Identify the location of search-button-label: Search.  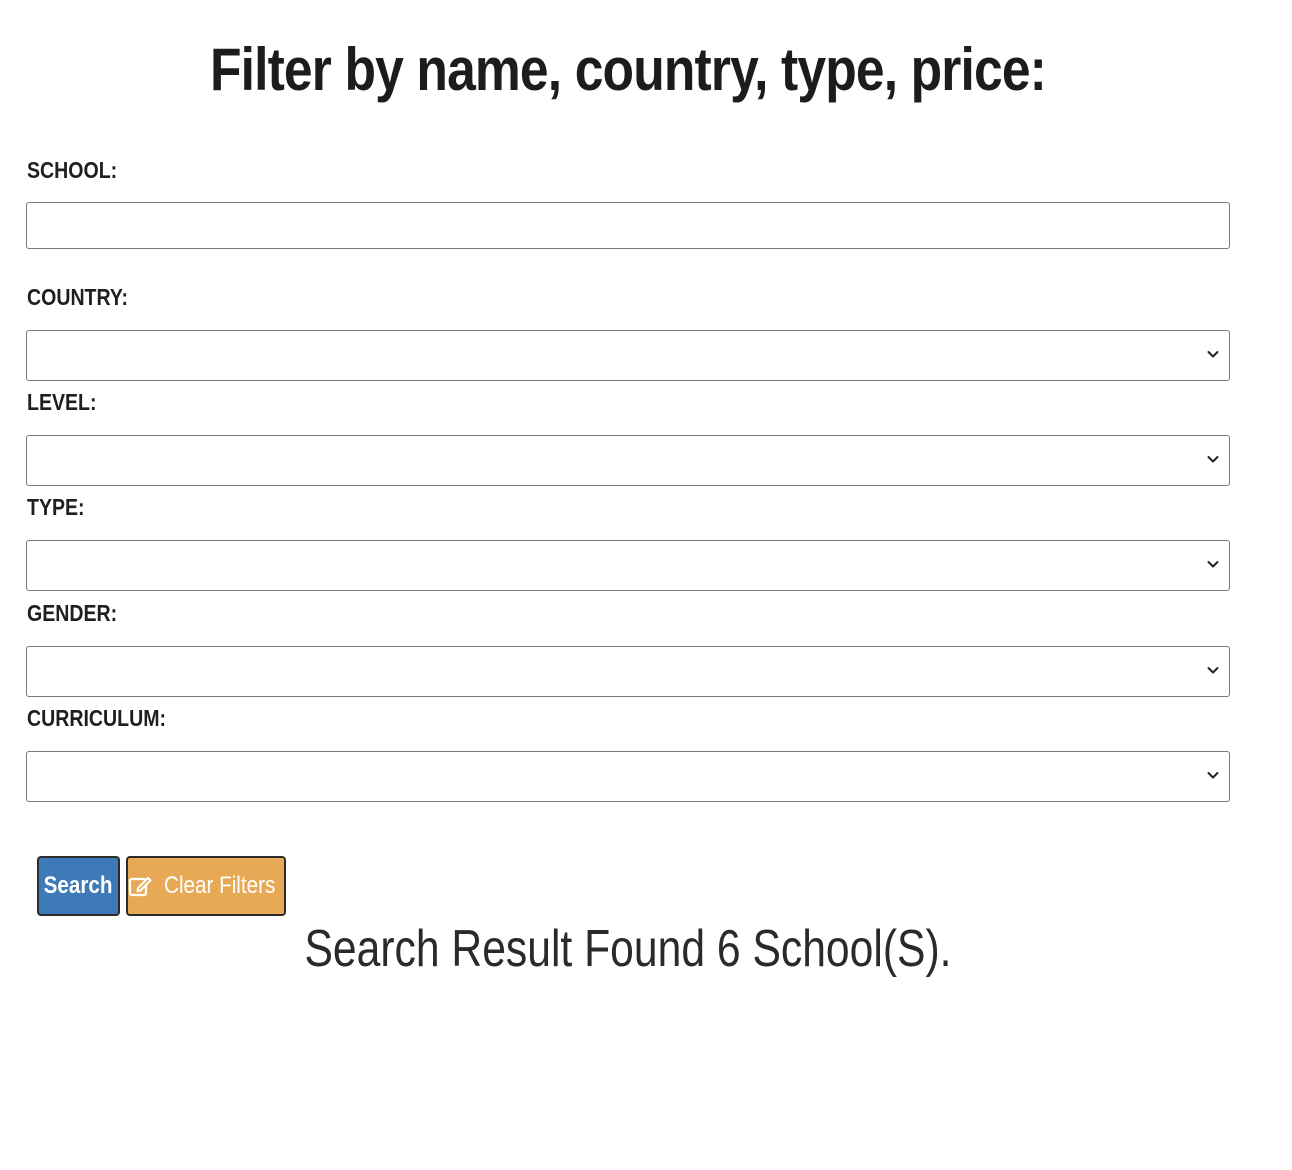
(78, 885).